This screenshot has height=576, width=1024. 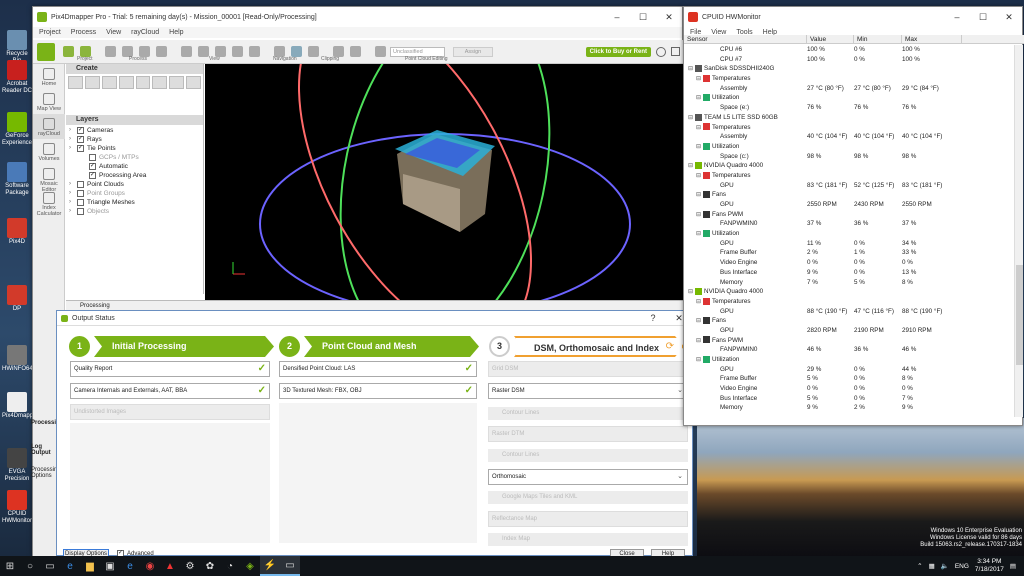 I want to click on sensor-row: ⊟ SanDisk SDSSDHII240G, so click(x=849, y=69).